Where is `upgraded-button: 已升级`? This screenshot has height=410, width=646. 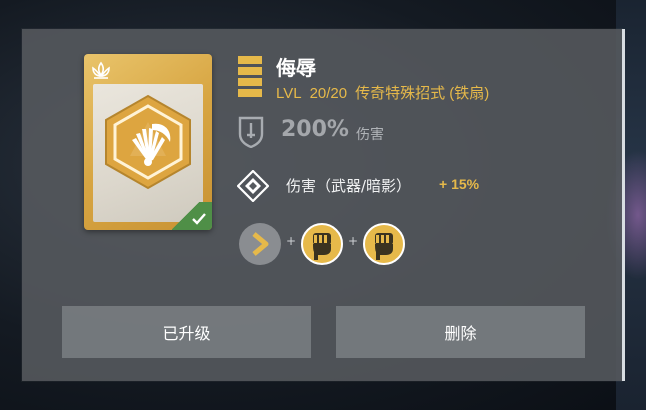 upgraded-button: 已升级 is located at coordinates (186, 332).